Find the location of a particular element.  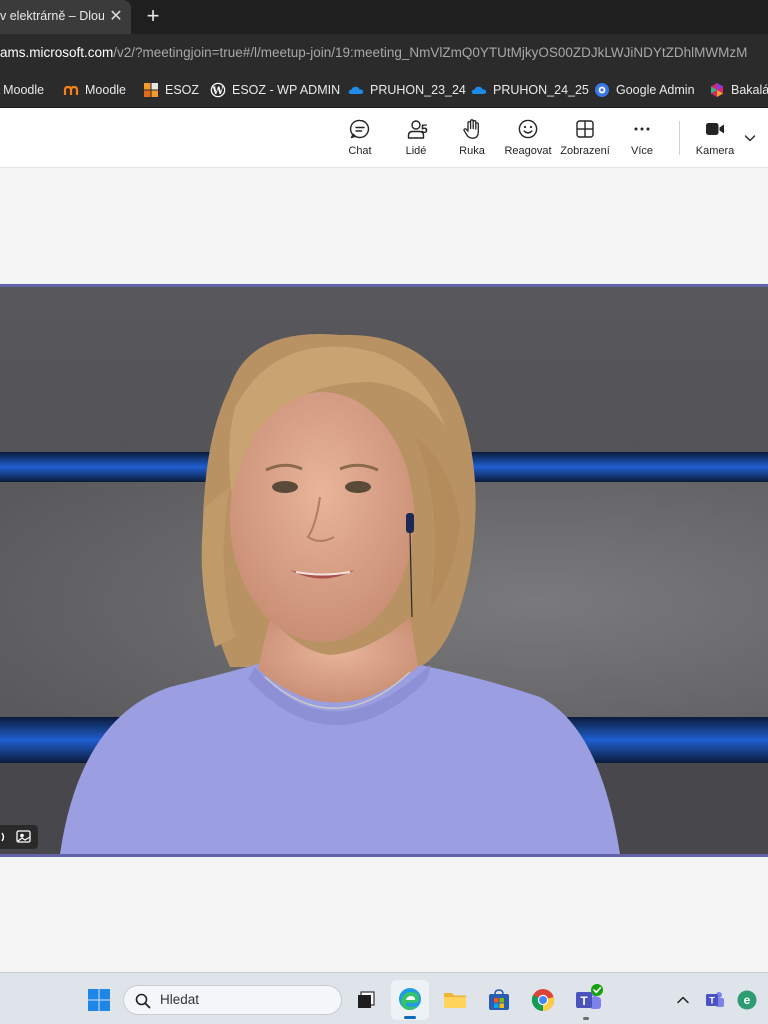

bookmark-google-admin: Google Admin is located at coordinates (644, 89).